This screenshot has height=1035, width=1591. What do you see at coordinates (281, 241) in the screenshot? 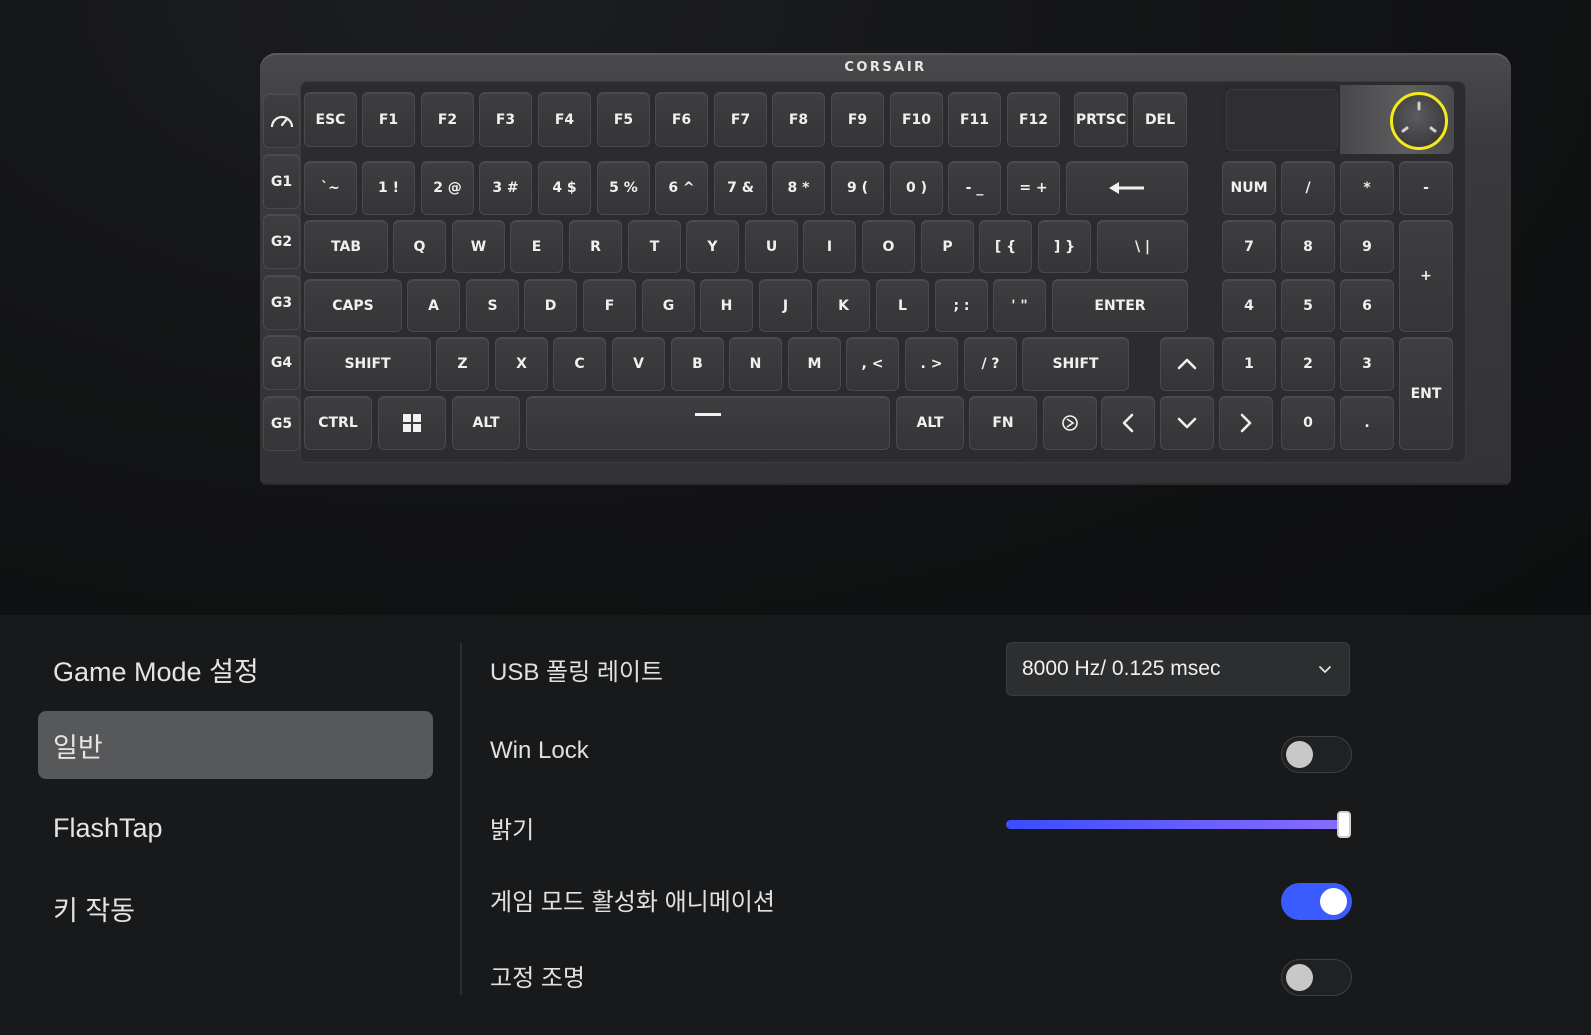
I see `key-g2: G2` at bounding box center [281, 241].